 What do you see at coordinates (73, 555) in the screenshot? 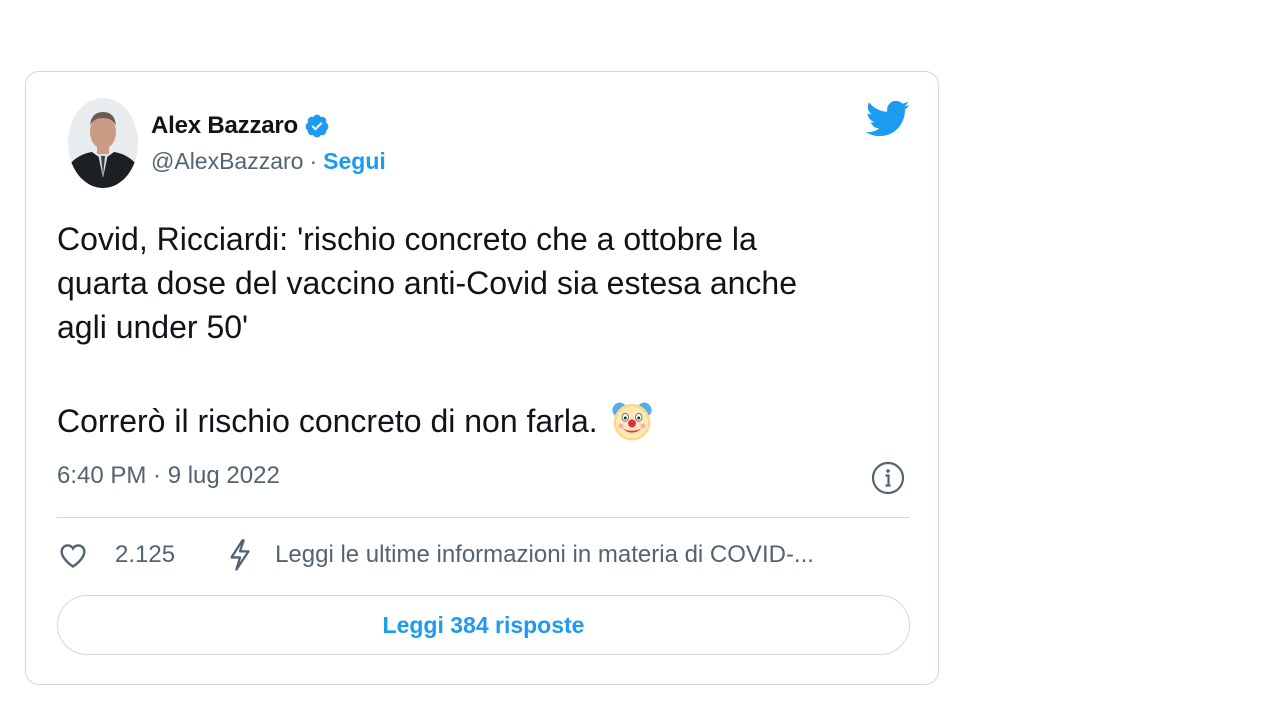
I see `heart-icon` at bounding box center [73, 555].